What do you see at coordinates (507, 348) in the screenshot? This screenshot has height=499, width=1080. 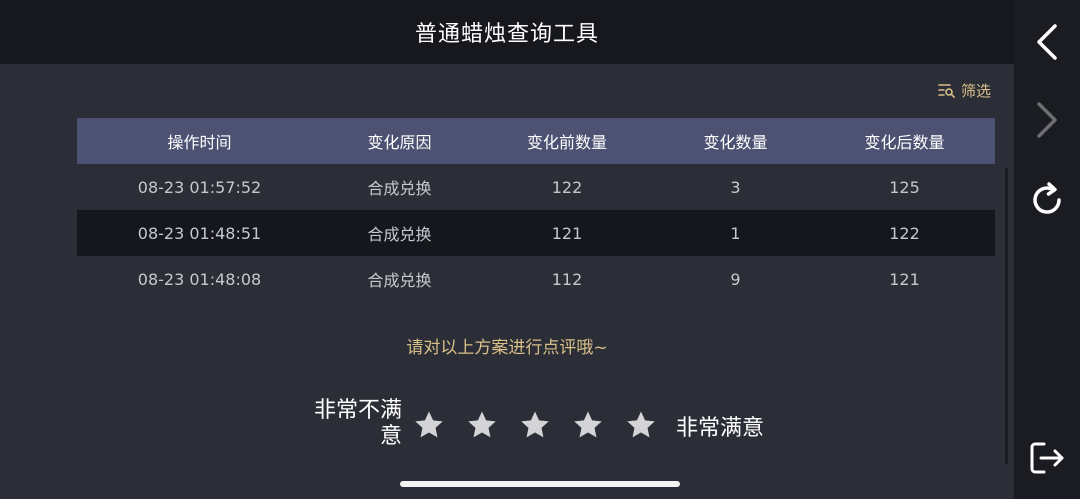 I see `rating-prompt: 请对以上方案进行点评哦~` at bounding box center [507, 348].